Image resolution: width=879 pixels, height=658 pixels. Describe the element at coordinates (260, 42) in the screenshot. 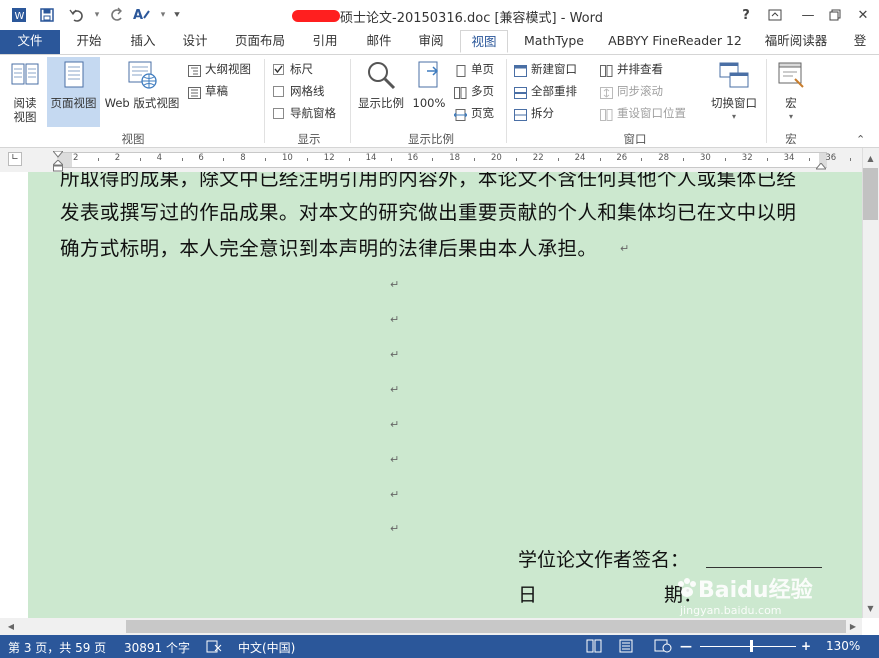

I see `tab-layout: 页面布局` at that location.